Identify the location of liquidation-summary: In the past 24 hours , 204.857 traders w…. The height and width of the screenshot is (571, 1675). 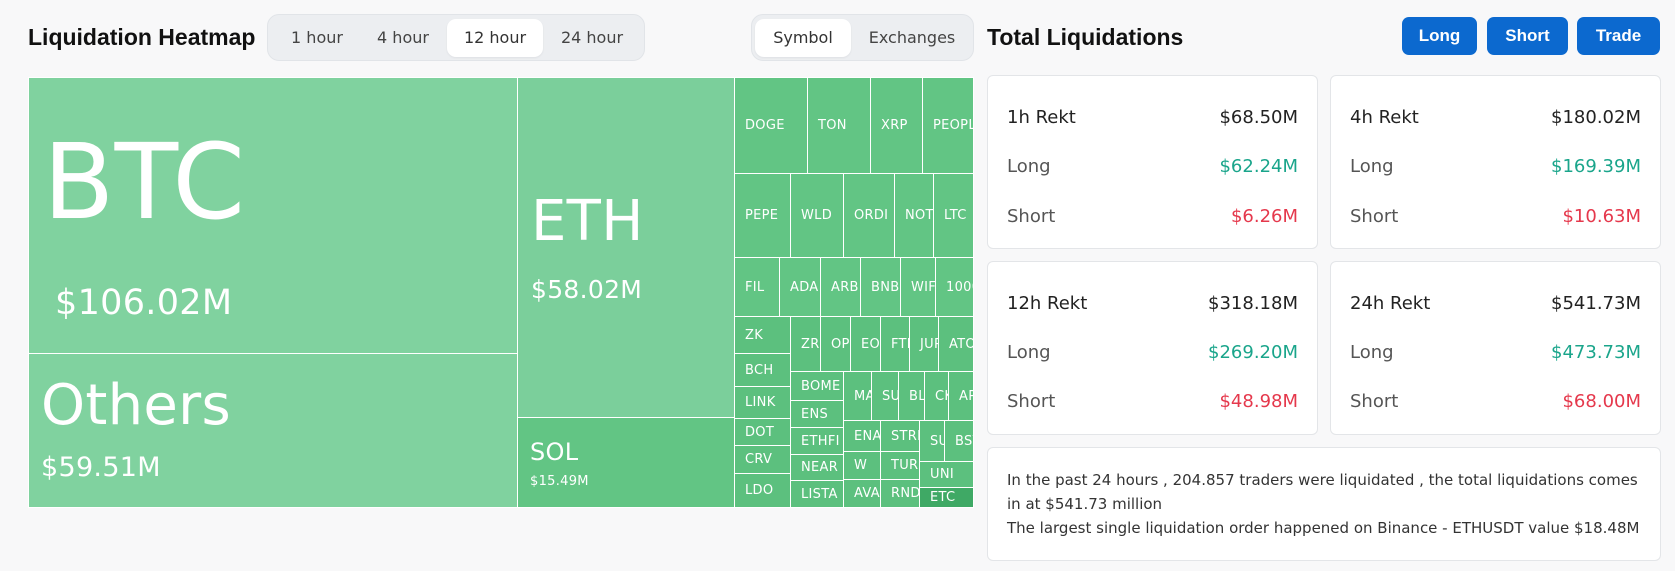
(1324, 504).